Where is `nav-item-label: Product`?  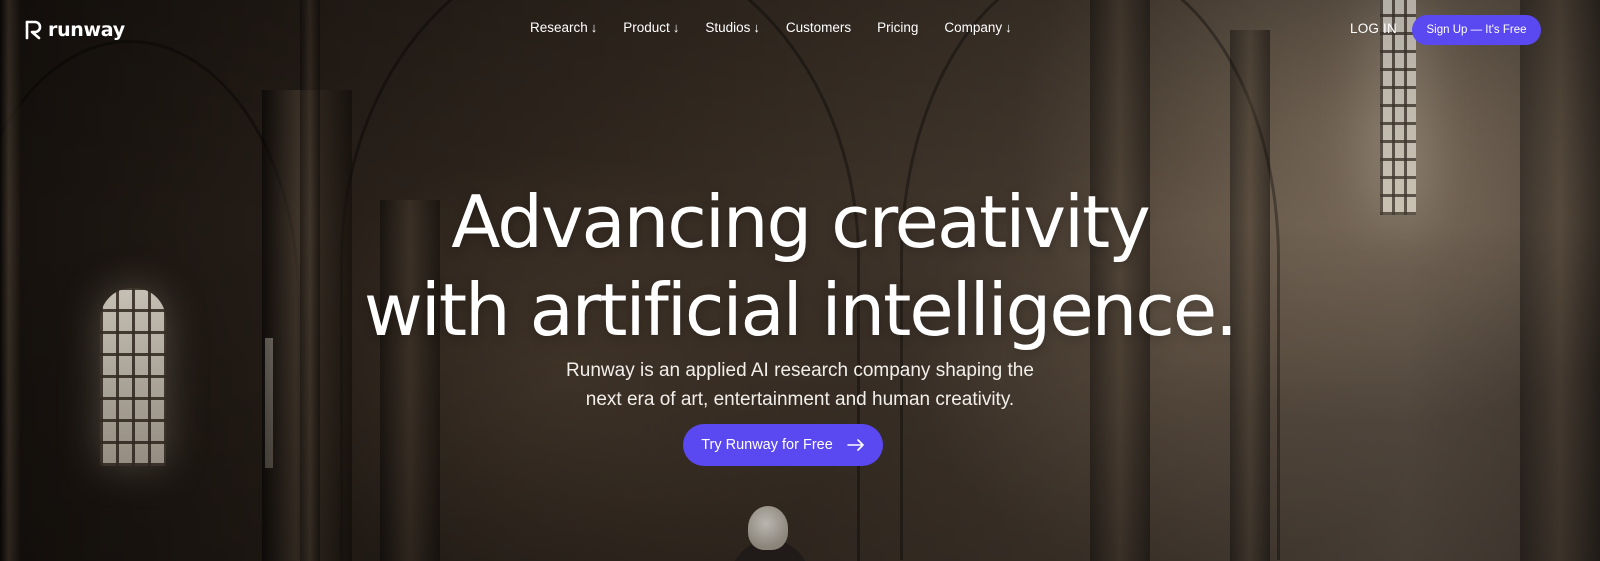 nav-item-label: Product is located at coordinates (646, 27).